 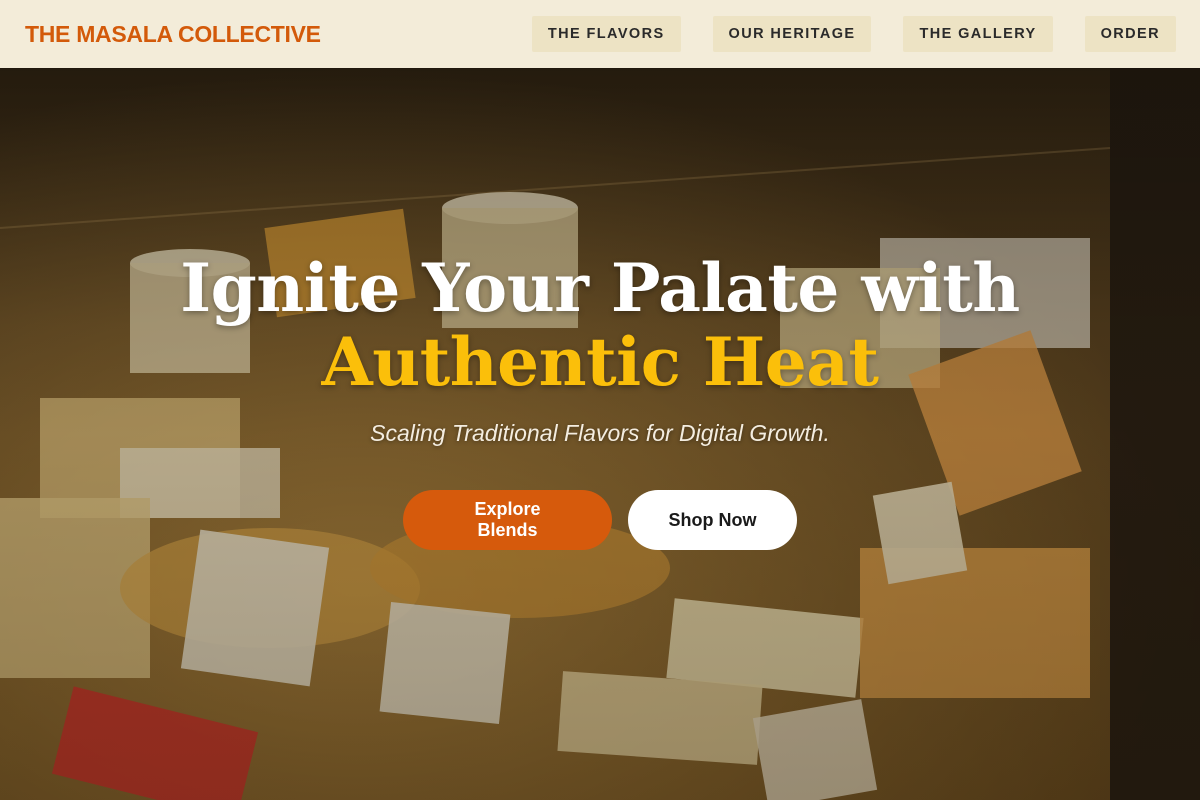 What do you see at coordinates (1130, 34) in the screenshot?
I see `nav-item-order: ORDER` at bounding box center [1130, 34].